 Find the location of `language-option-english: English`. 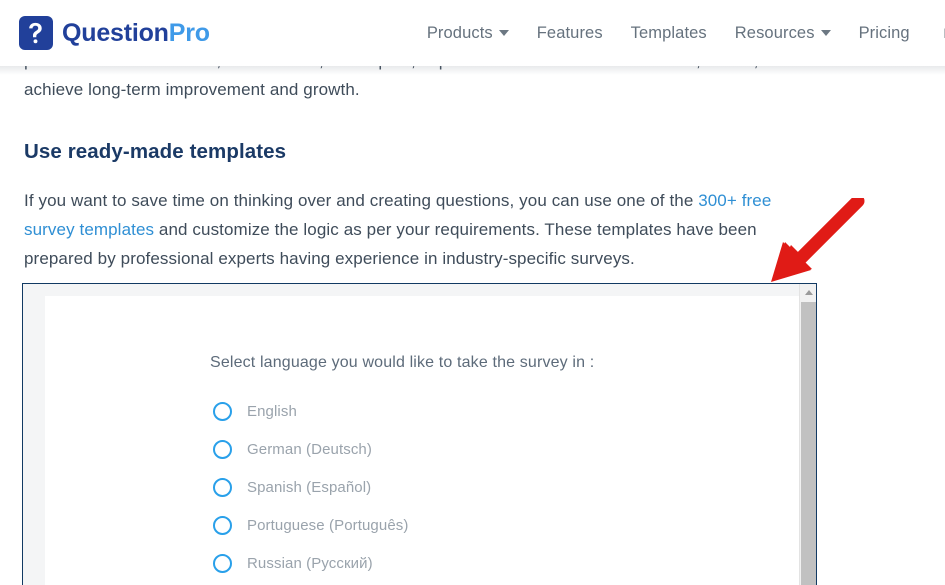

language-option-english: English is located at coordinates (506, 411).